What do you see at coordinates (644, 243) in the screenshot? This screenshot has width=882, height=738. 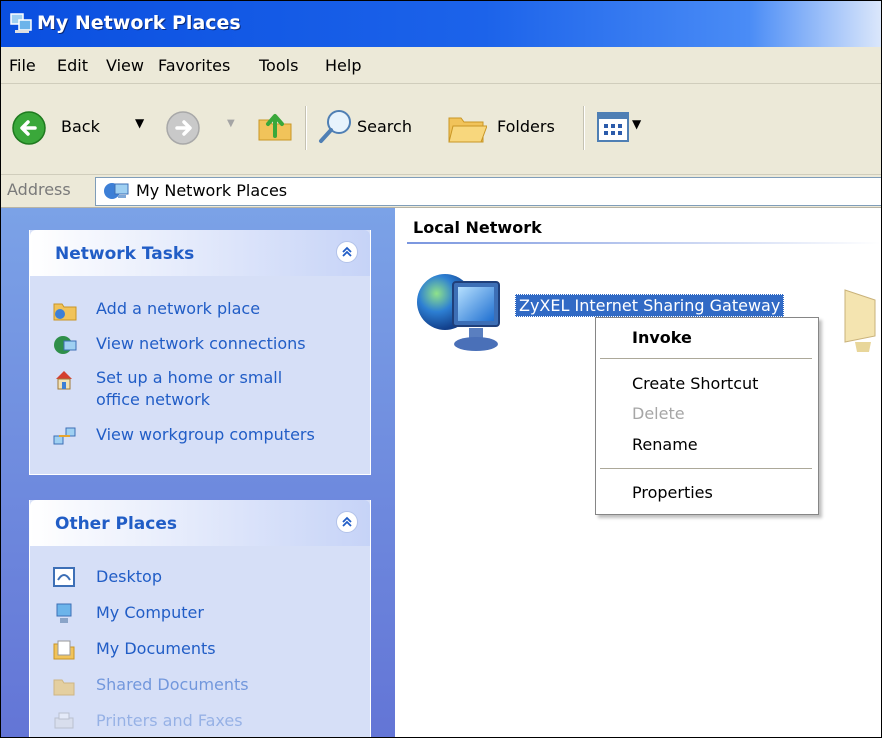 I see `group-divider` at bounding box center [644, 243].